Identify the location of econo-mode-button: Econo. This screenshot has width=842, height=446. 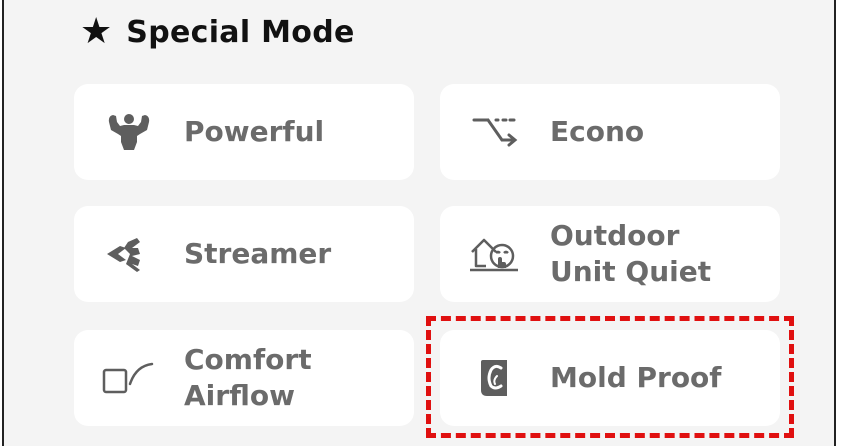
(610, 132).